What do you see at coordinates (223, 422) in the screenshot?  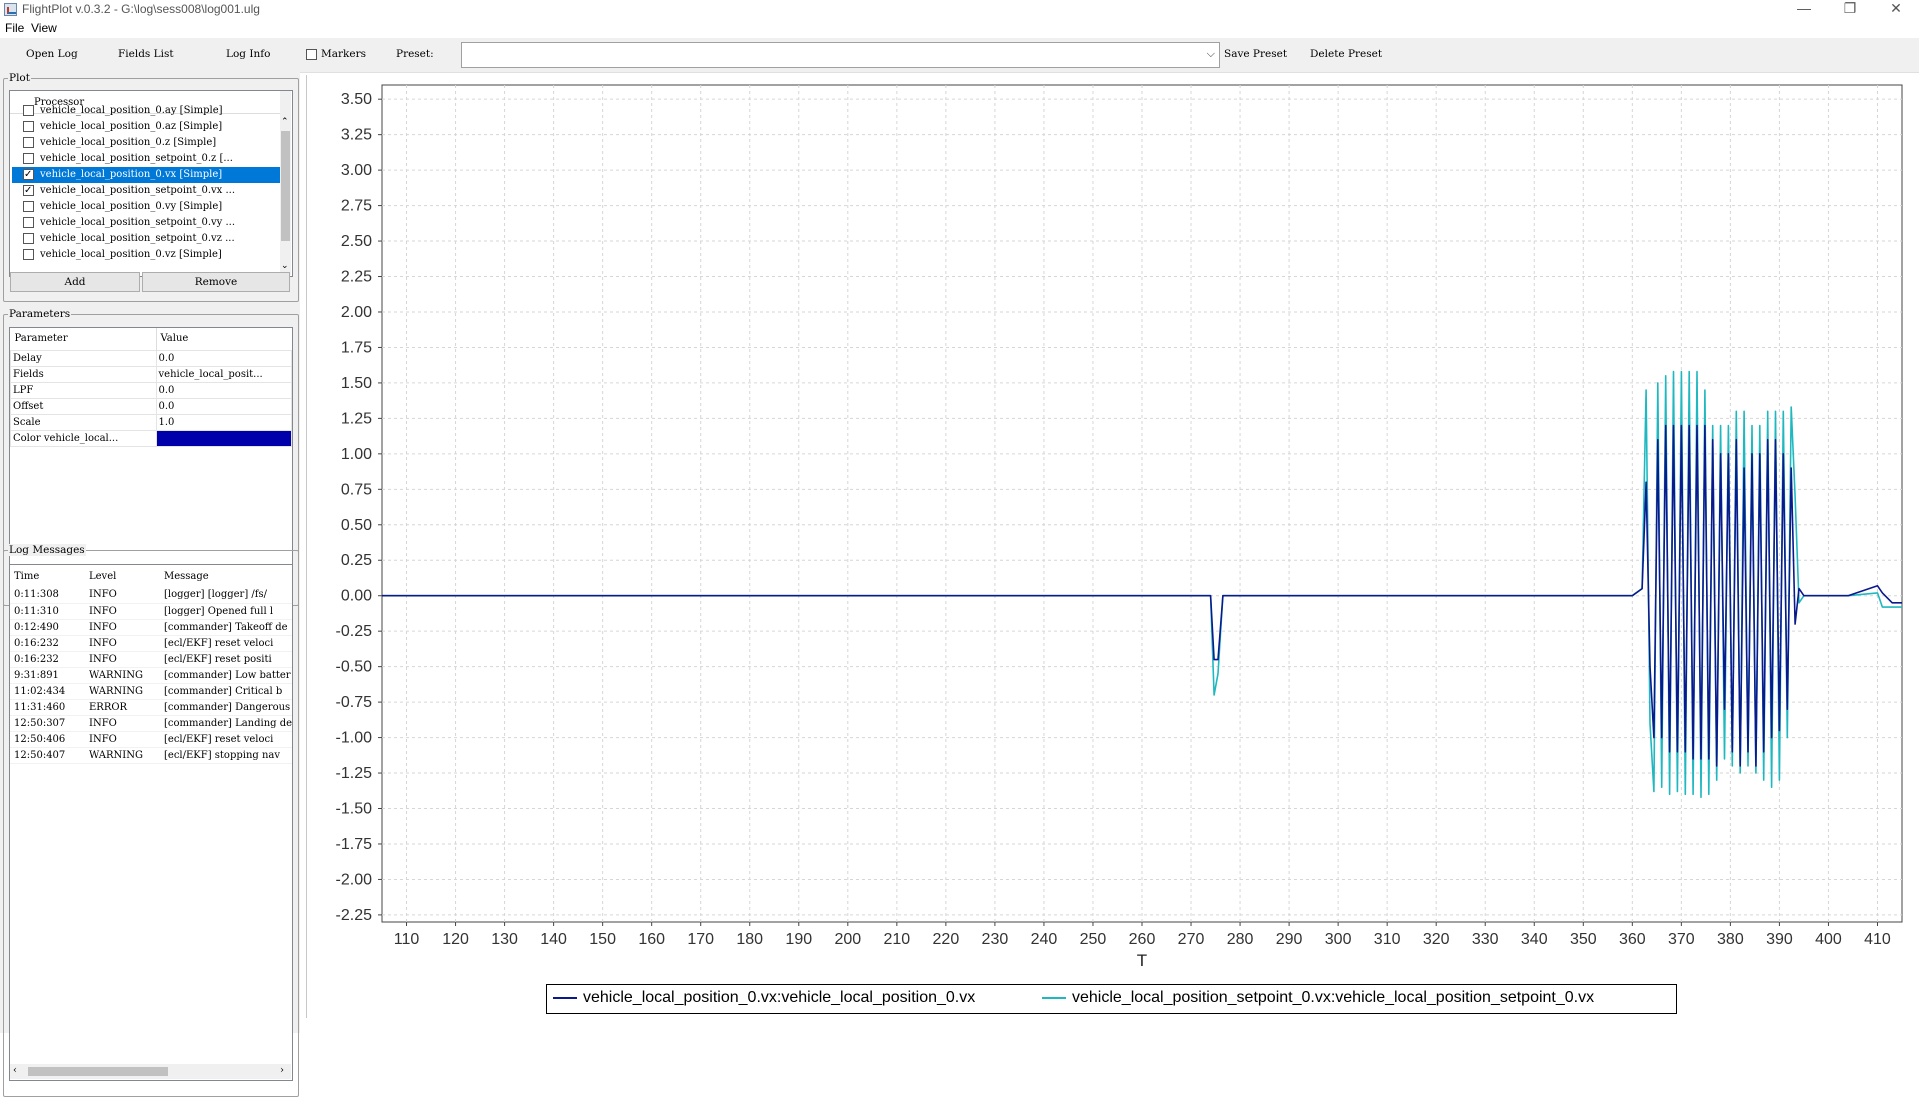 I see `parameter-value: 1.0` at bounding box center [223, 422].